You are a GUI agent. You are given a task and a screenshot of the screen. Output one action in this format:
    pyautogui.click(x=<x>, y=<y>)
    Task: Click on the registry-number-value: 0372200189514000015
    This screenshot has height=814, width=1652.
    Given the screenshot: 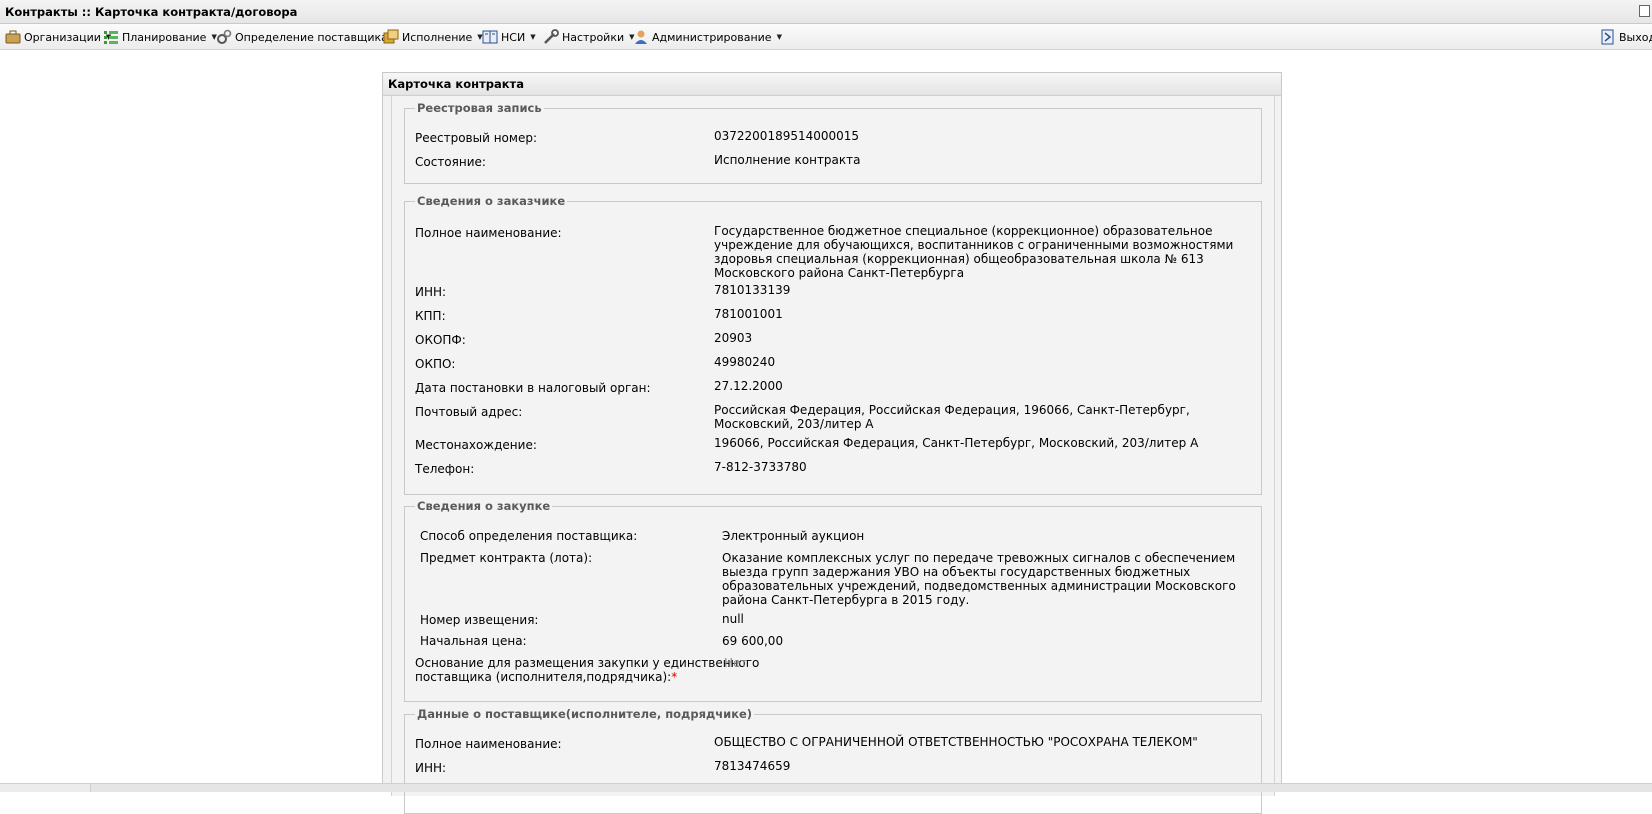 What is the action you would take?
    pyautogui.click(x=787, y=136)
    